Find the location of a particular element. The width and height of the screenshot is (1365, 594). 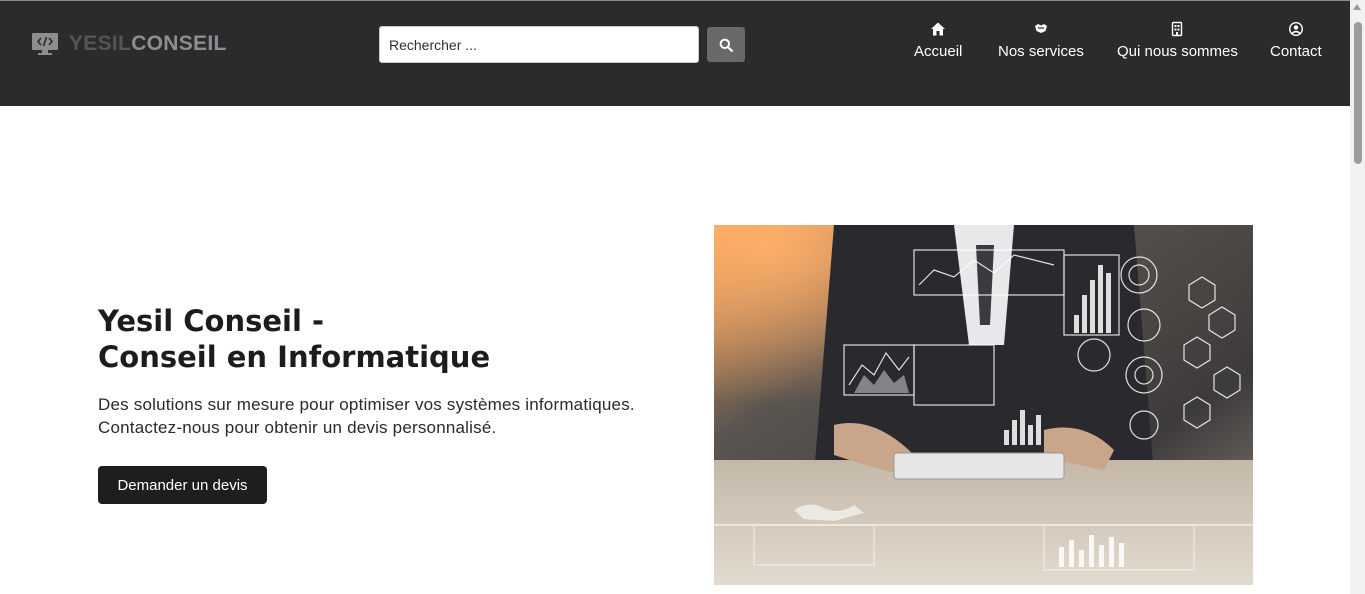

logo-text: YESILCONSEIL is located at coordinates (148, 44).